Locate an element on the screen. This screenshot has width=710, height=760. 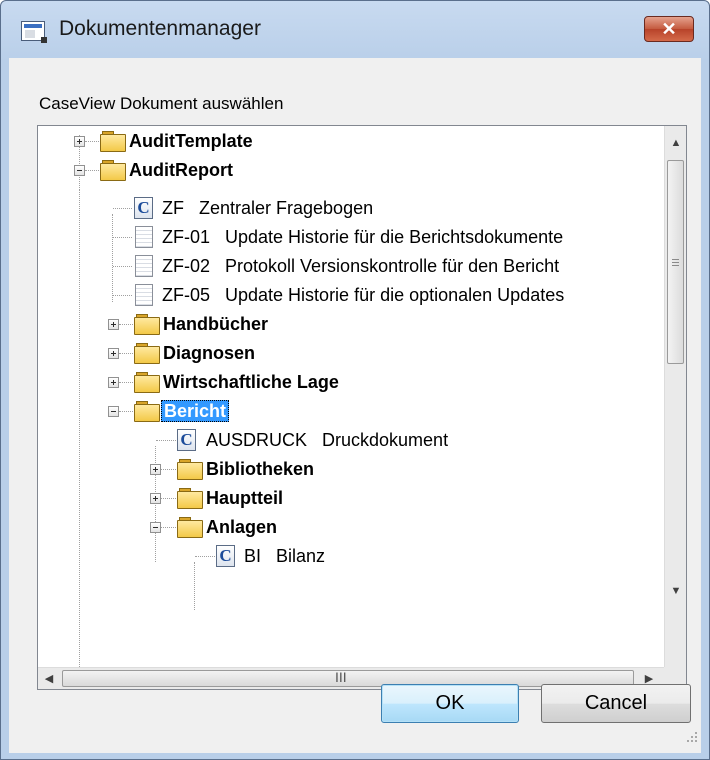
scroll-up-button: ▲ is located at coordinates (675, 143).